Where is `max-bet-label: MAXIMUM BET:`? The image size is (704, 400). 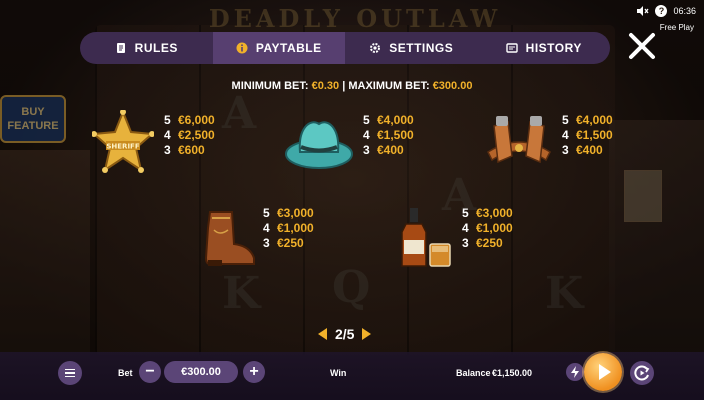 max-bet-label: MAXIMUM BET: is located at coordinates (389, 86).